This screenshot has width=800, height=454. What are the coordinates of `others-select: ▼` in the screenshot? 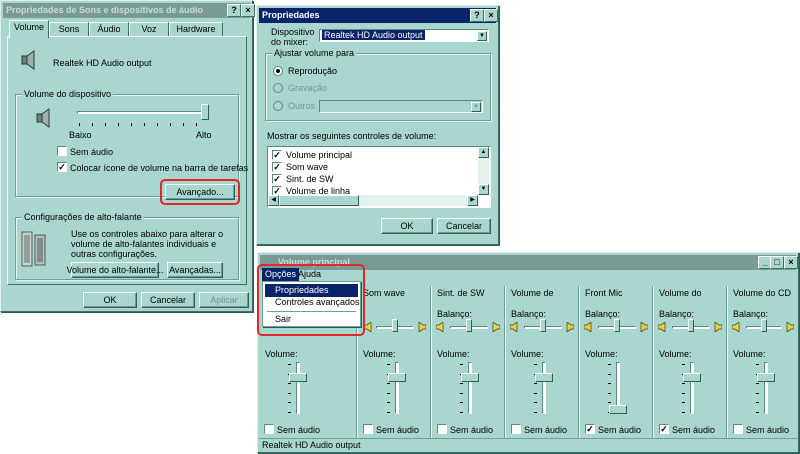 It's located at (401, 106).